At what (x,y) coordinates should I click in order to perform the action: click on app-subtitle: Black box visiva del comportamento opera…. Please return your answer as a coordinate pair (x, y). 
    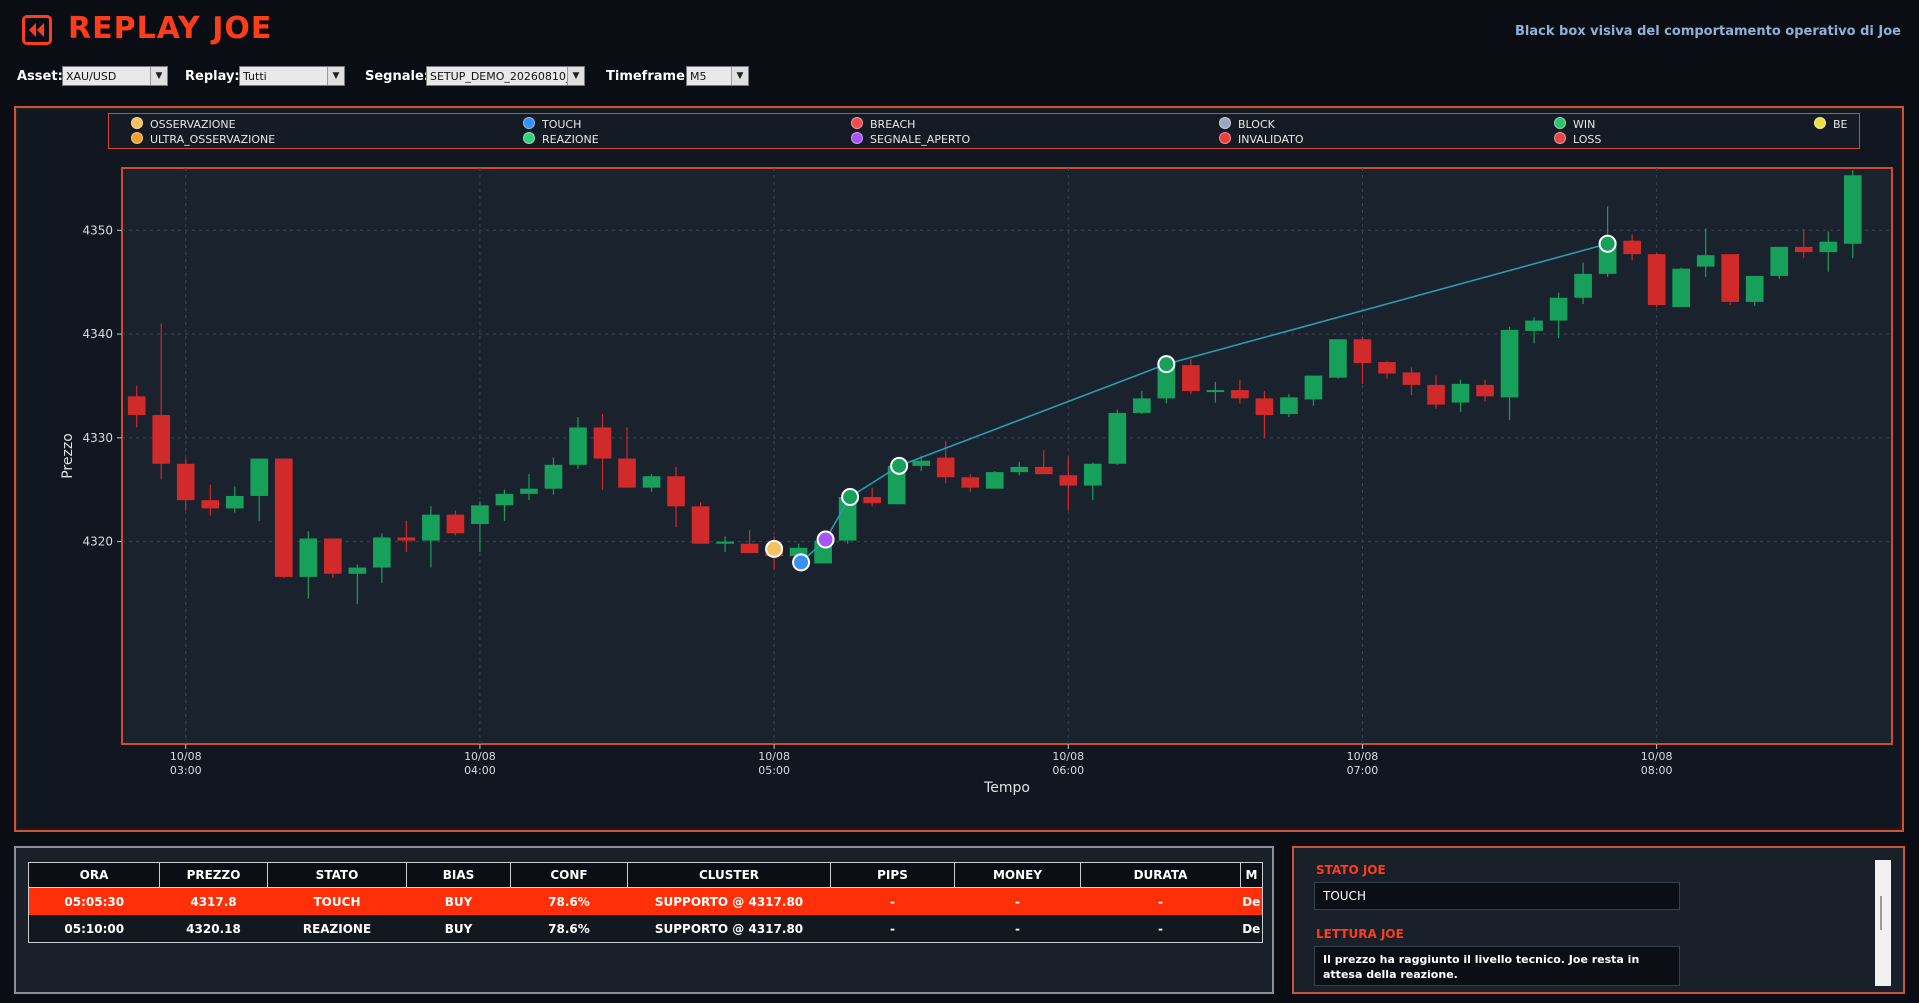
    Looking at the image, I should click on (1708, 31).